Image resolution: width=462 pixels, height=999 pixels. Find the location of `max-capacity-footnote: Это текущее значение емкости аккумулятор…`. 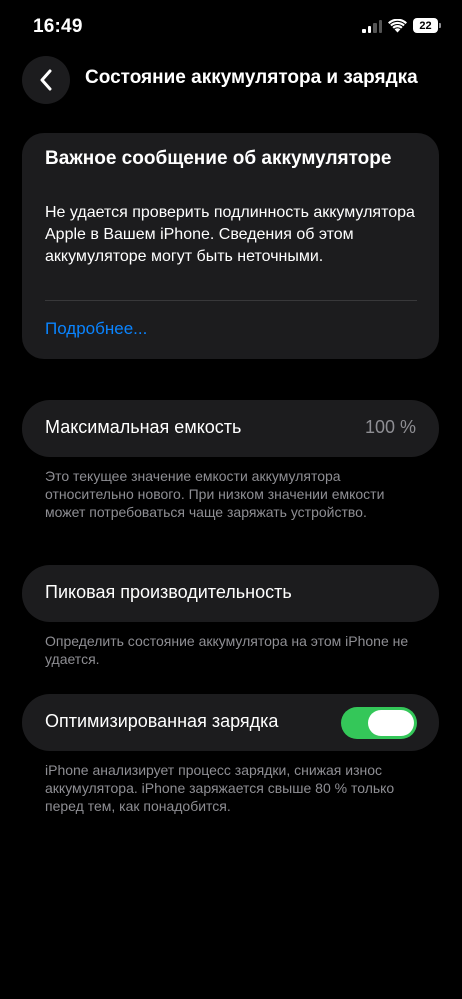

max-capacity-footnote: Это текущее значение емкости аккумулятор… is located at coordinates (215, 494).